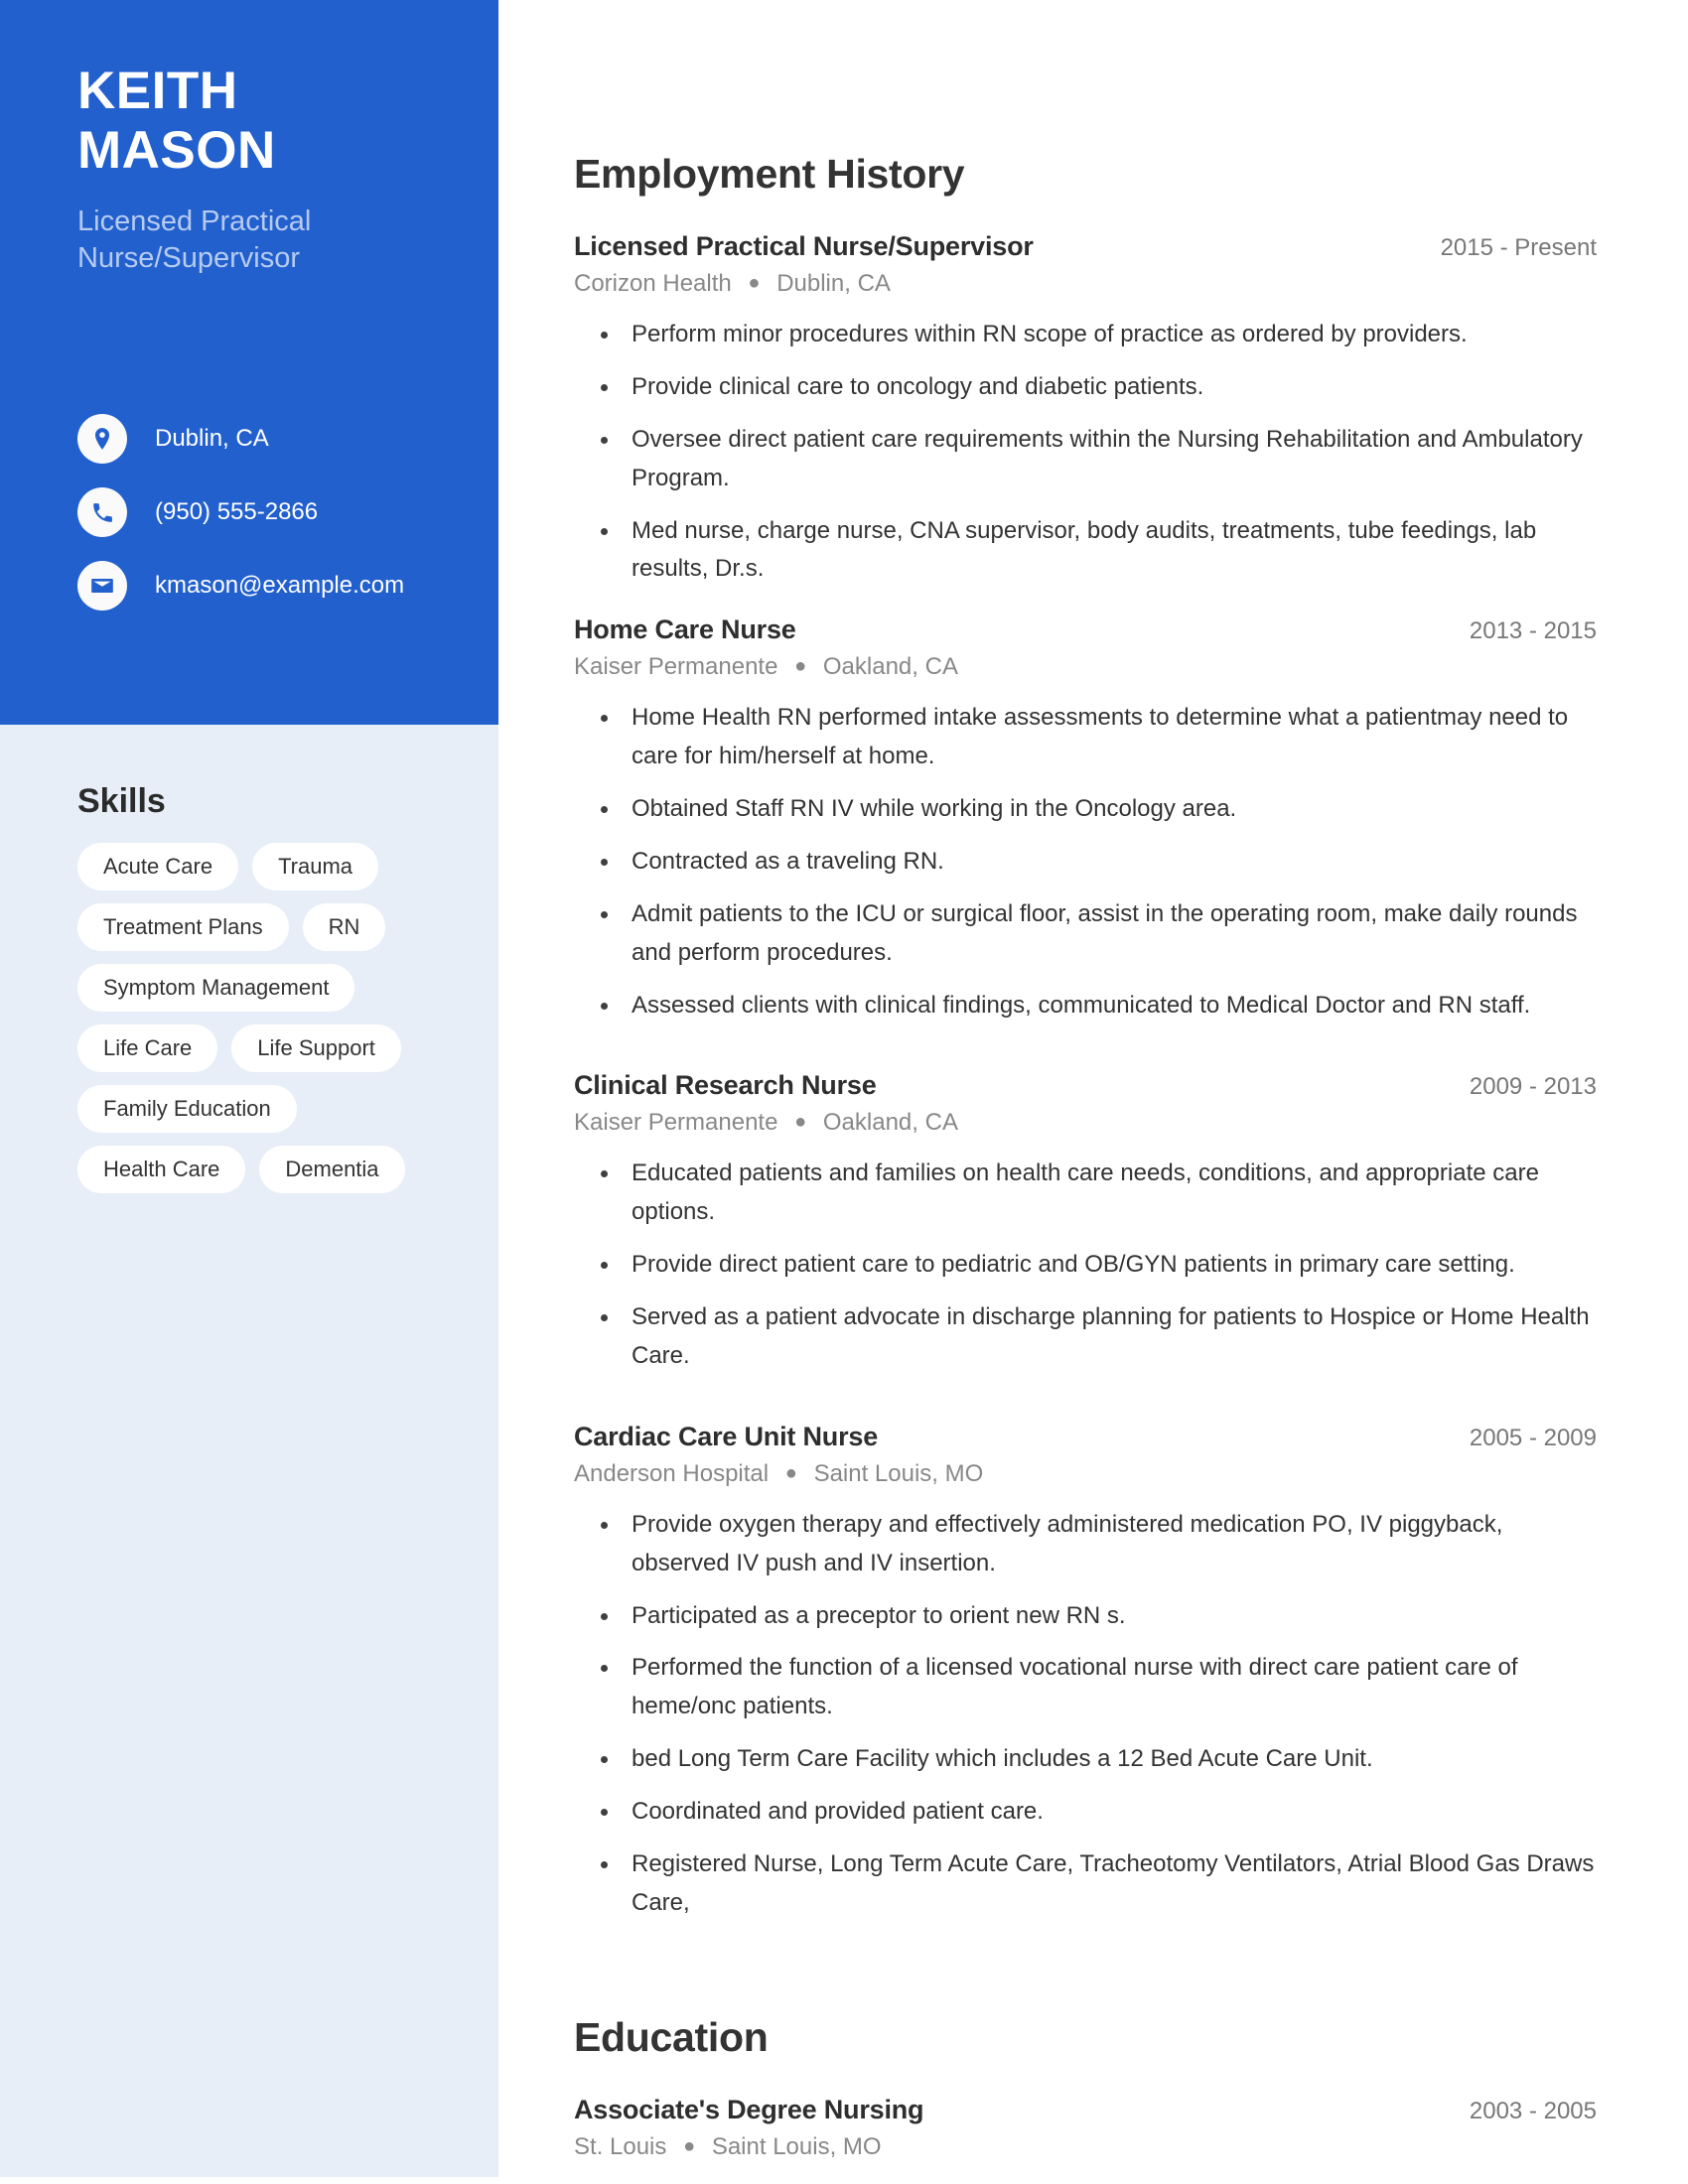  What do you see at coordinates (102, 586) in the screenshot?
I see `envelope-icon` at bounding box center [102, 586].